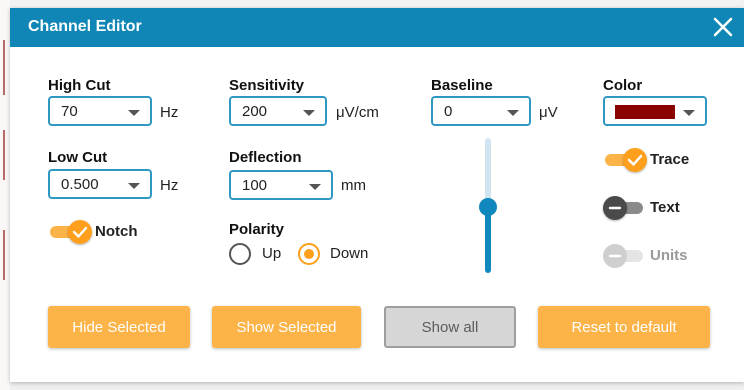 The width and height of the screenshot is (744, 390). I want to click on high-cut-label: High Cut, so click(79, 85).